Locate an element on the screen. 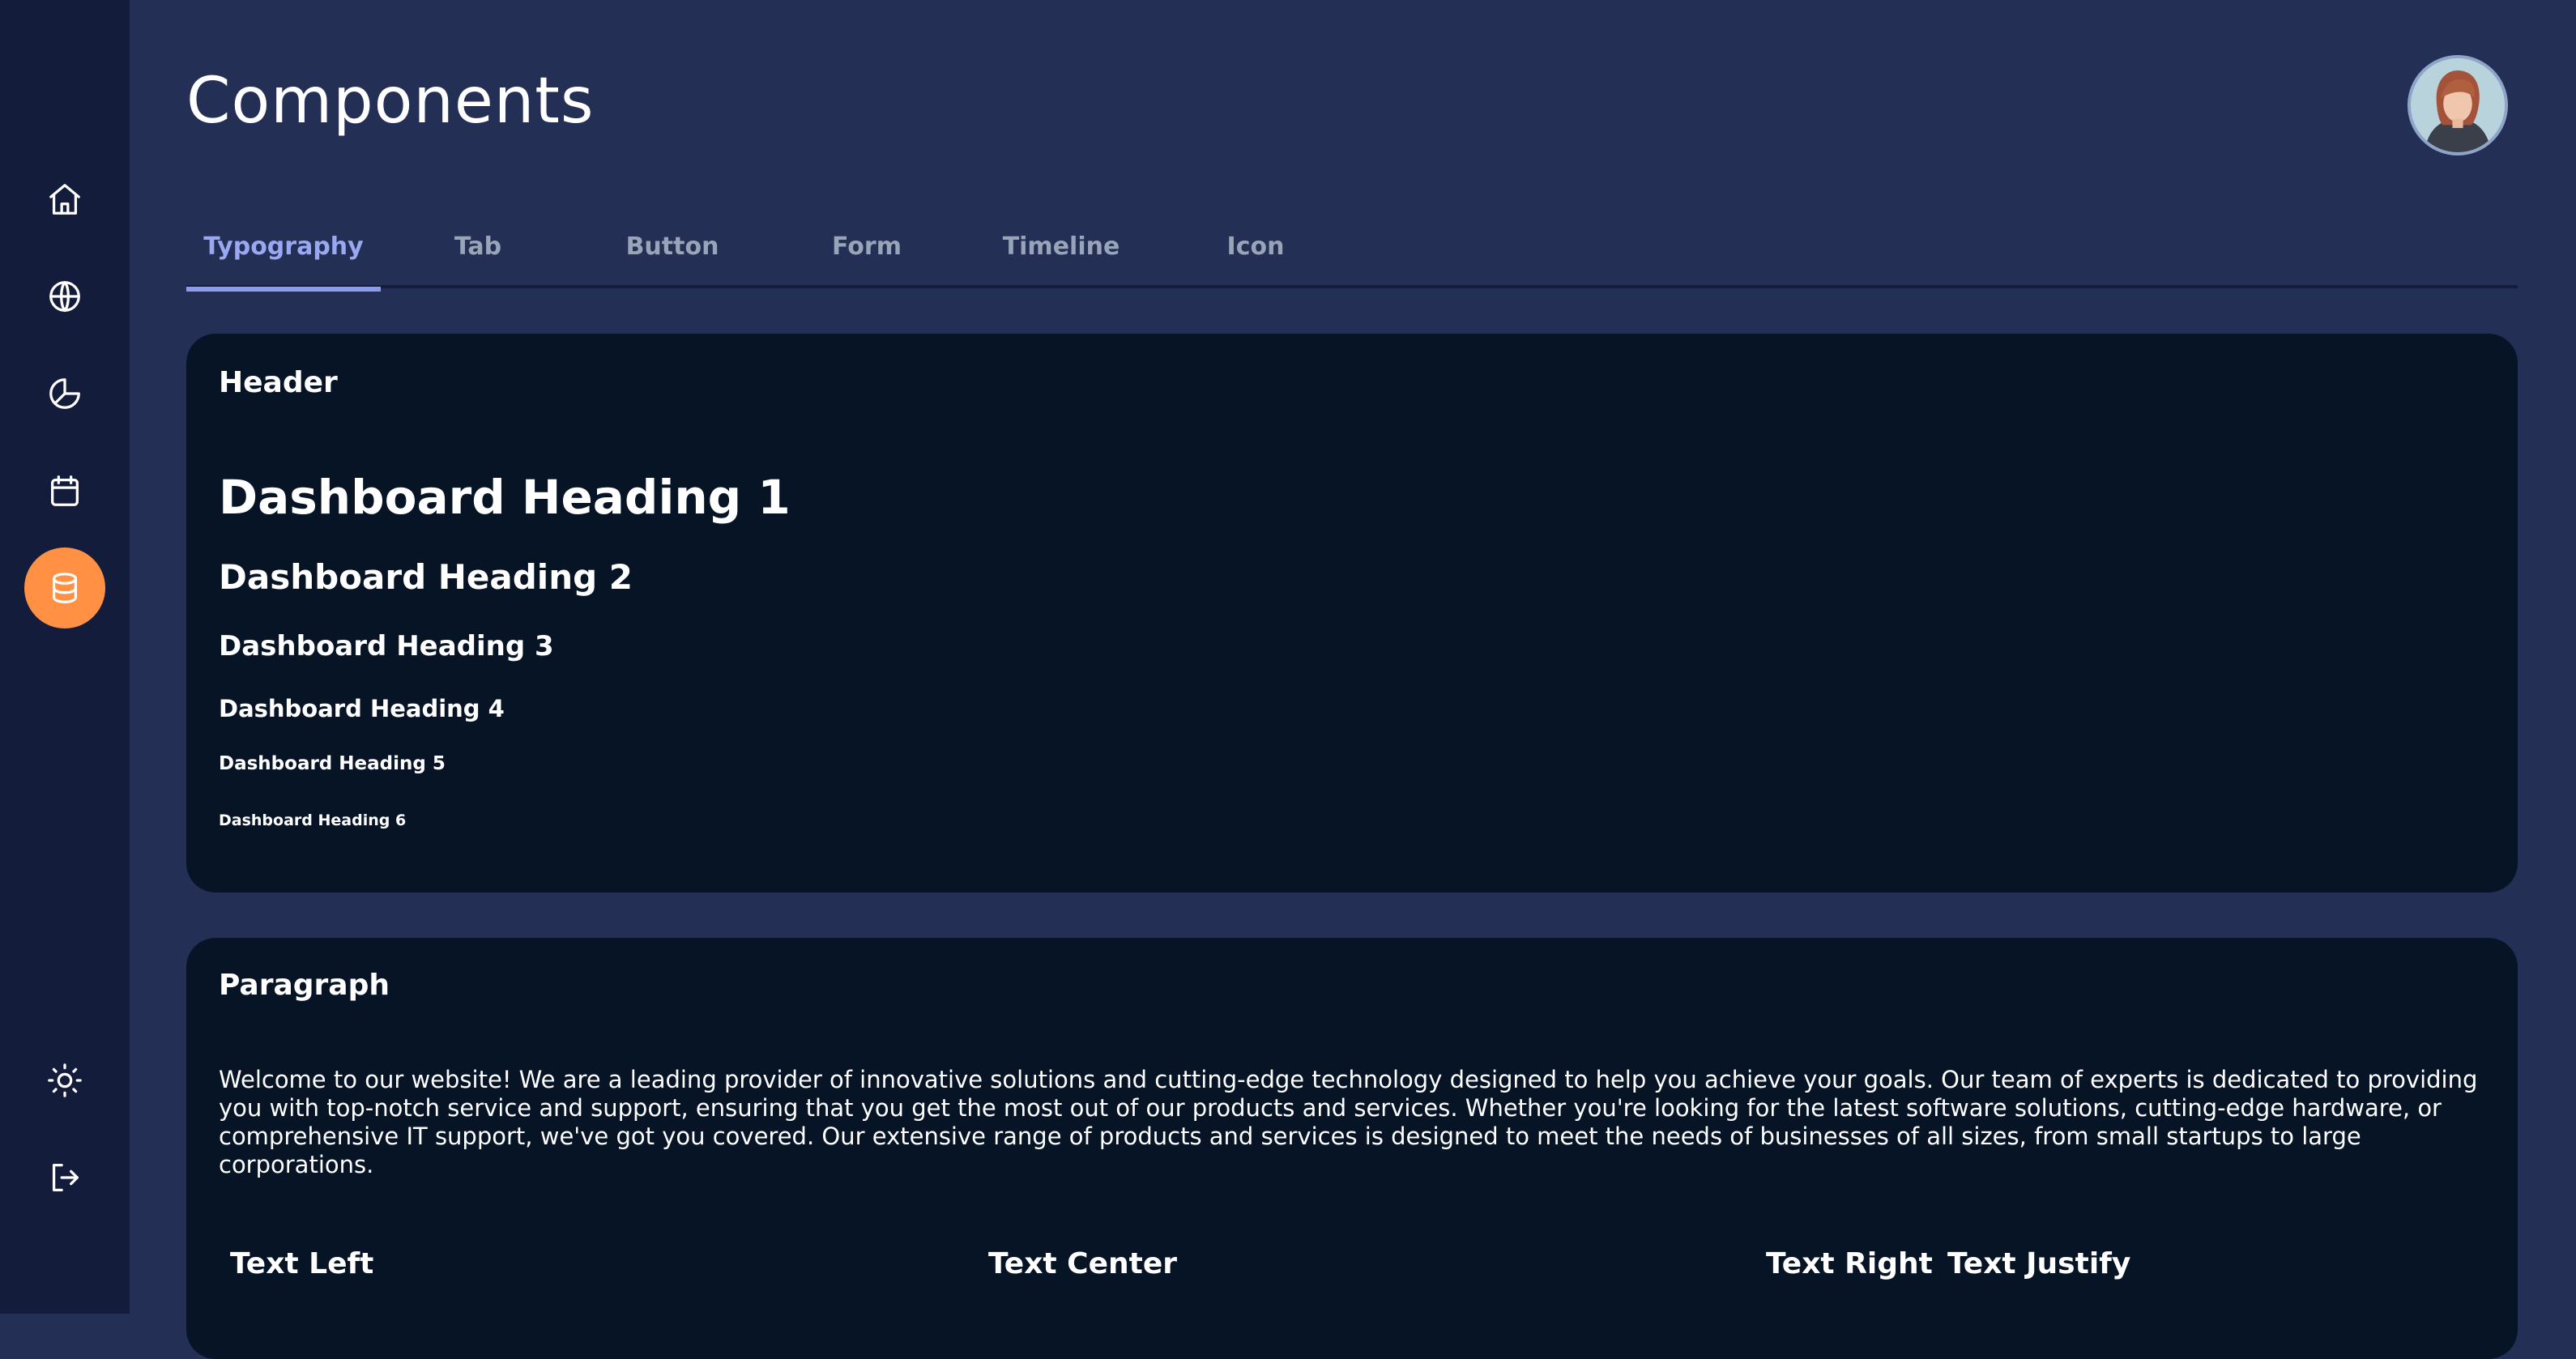 The image size is (2576, 1359). heading-5: Dashboard Heading 5 is located at coordinates (332, 763).